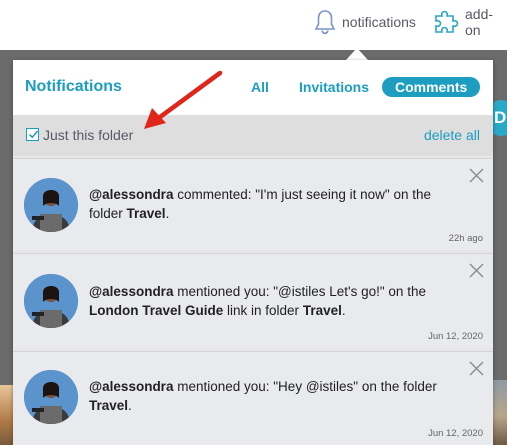 The width and height of the screenshot is (507, 445). Describe the element at coordinates (465, 238) in the screenshot. I see `notification-timestamp: 22h ago` at that location.